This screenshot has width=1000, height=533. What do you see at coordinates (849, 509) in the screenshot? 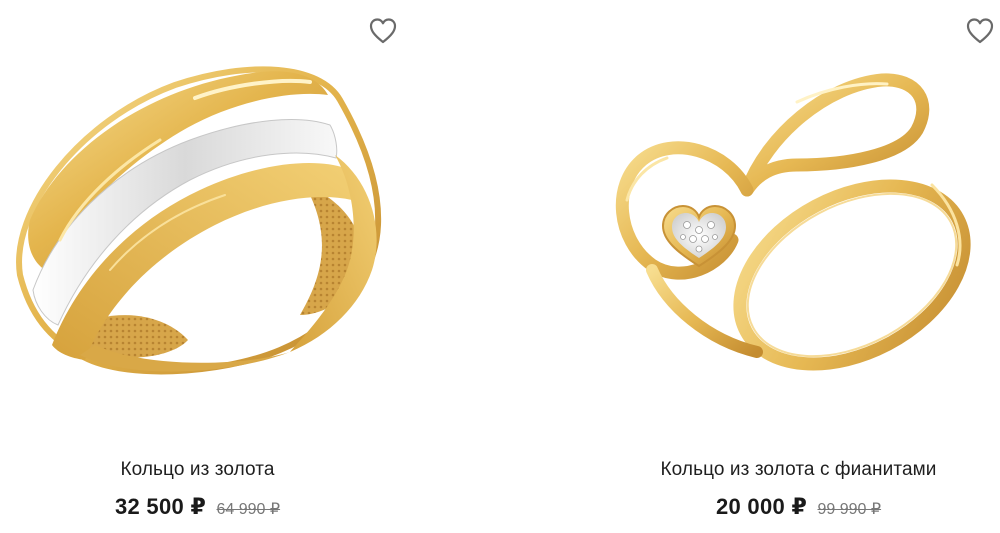
I see `old-price: 99 990 ₽` at bounding box center [849, 509].